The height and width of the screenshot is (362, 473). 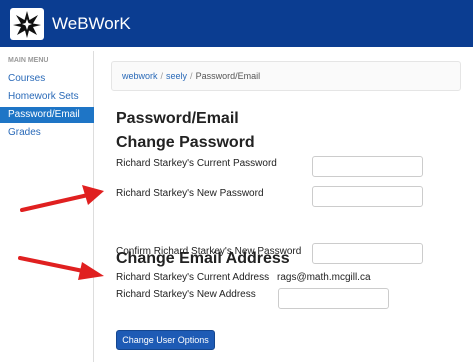 I want to click on breadcrumb: webwork / seely / Password/Email, so click(x=286, y=76).